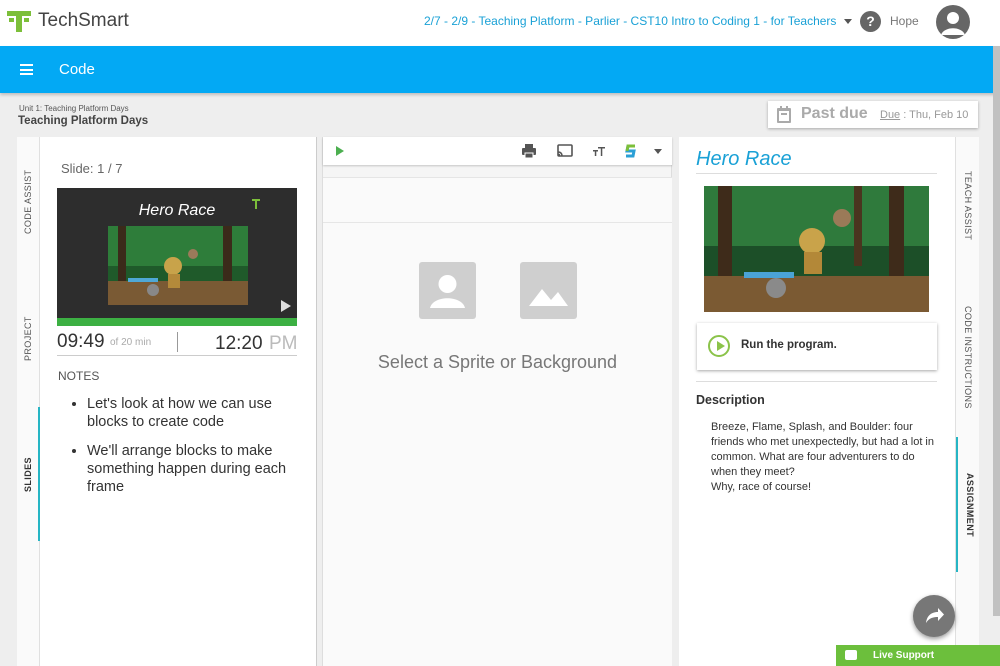 This screenshot has width=1000, height=666. I want to click on due-date: Due: Thu, Feb 10, so click(924, 115).